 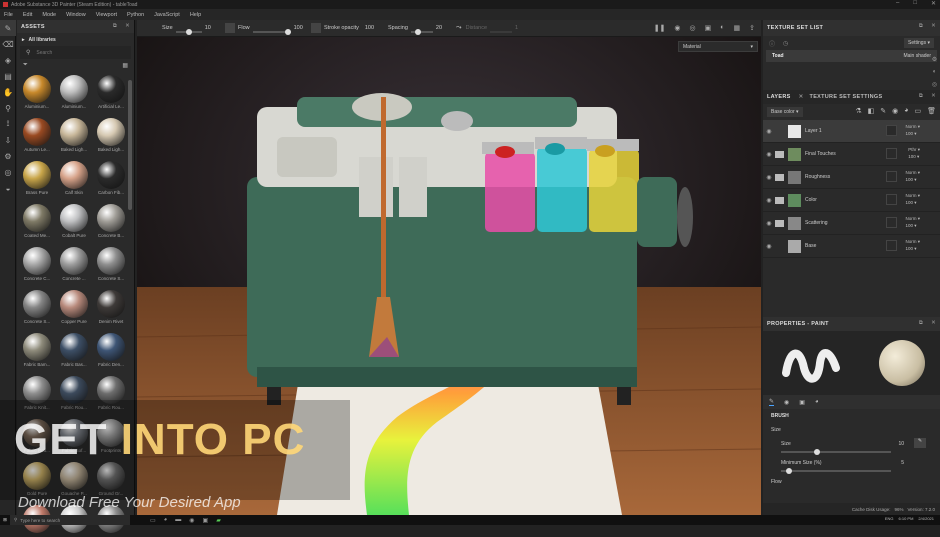 What do you see at coordinates (8, 172) in the screenshot?
I see `display-icon: ◎` at bounding box center [8, 172].